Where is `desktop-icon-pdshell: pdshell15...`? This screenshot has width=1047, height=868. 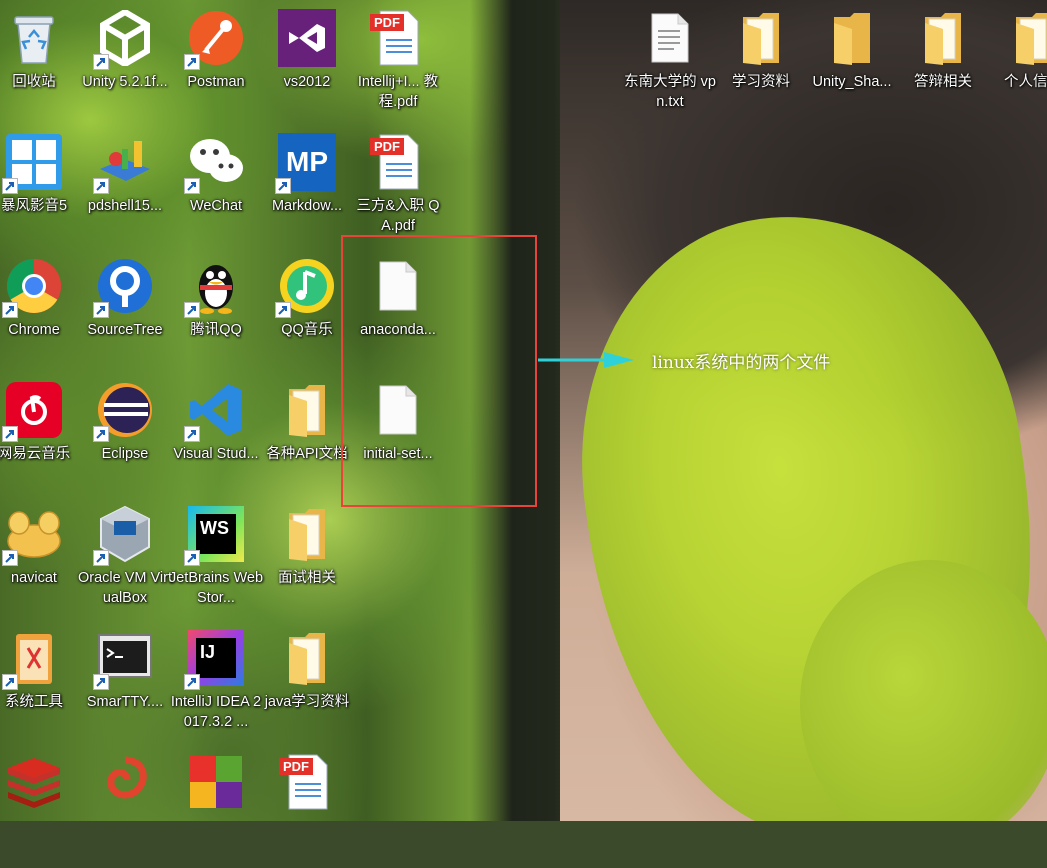 desktop-icon-pdshell: pdshell15... is located at coordinates (125, 188).